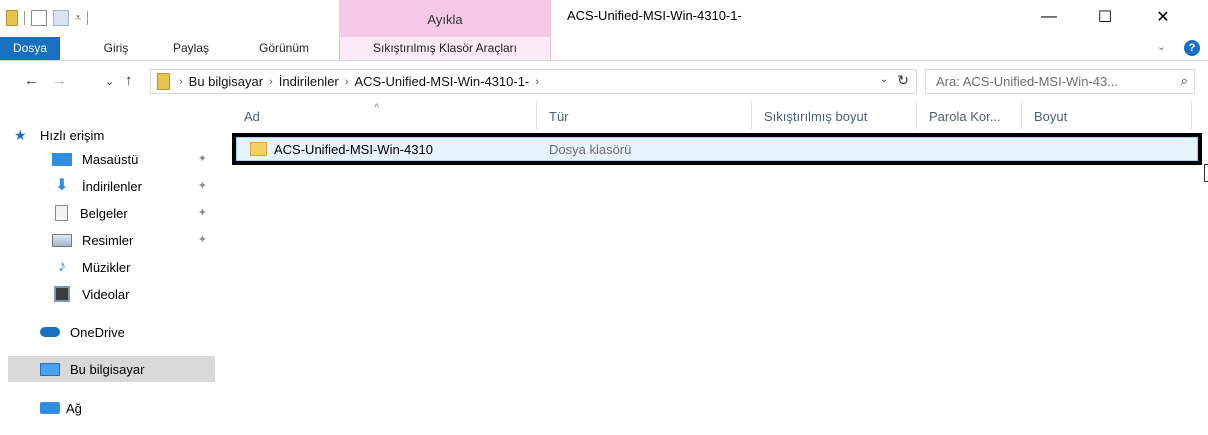  I want to click on sidebar-item-videos: Videolar, so click(111, 294).